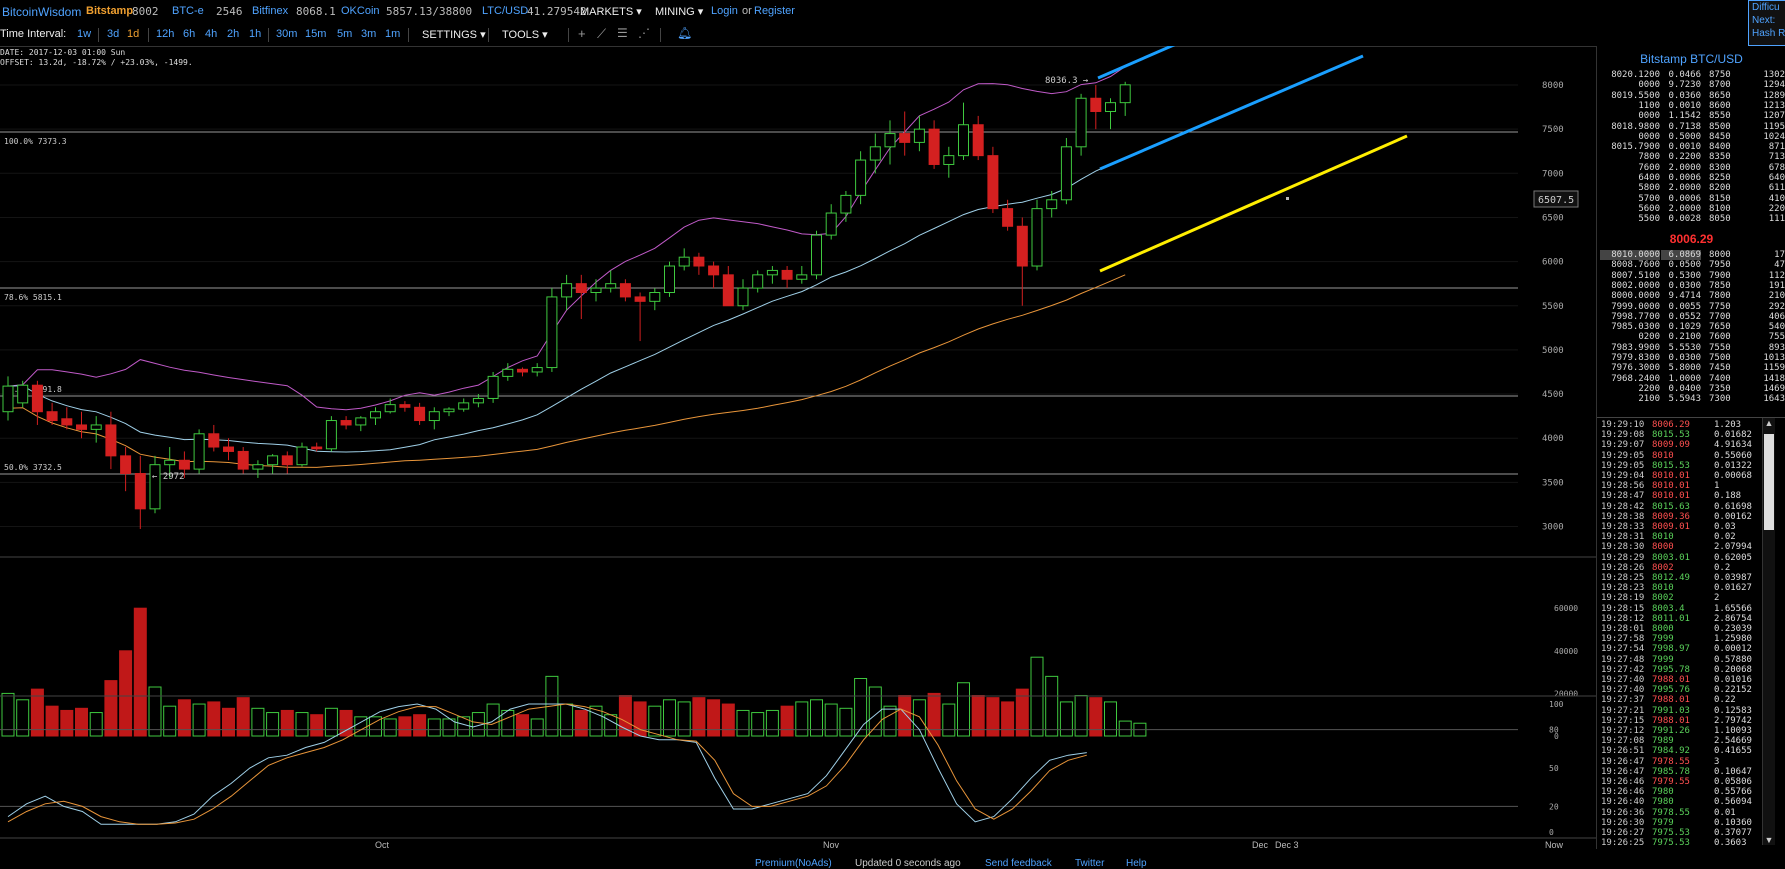 The image size is (1785, 869). What do you see at coordinates (1766, 23) in the screenshot?
I see `difficulty-panel: Difficu Next: Hash R` at bounding box center [1766, 23].